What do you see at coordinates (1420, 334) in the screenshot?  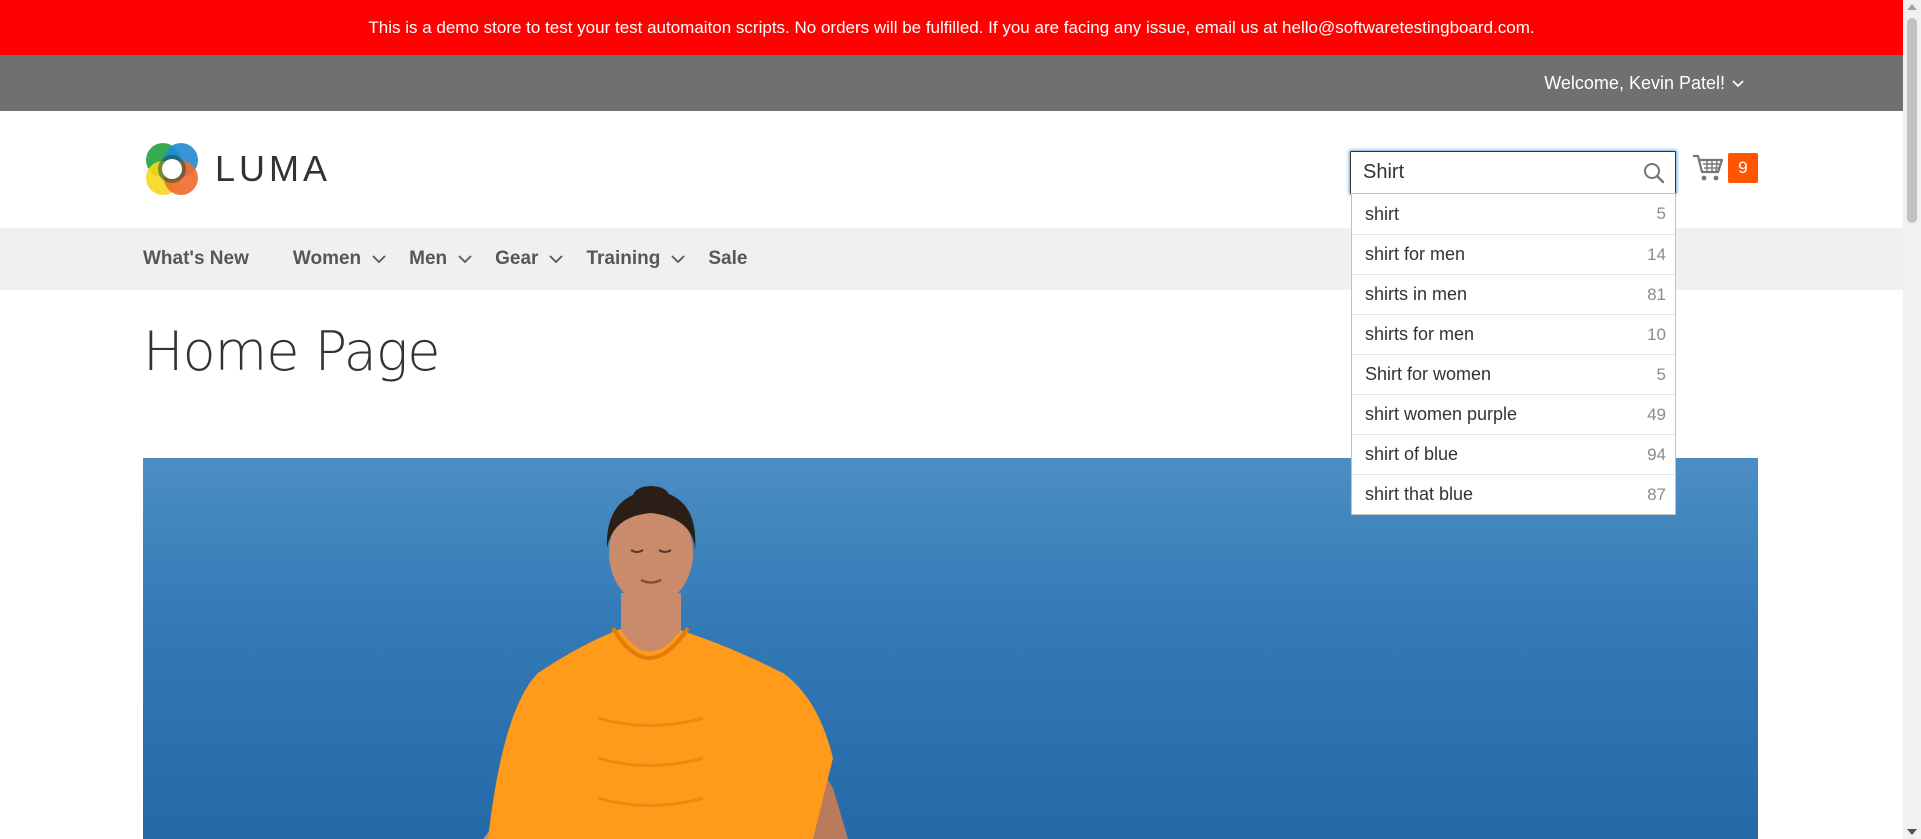 I see `suggestion-term: shirts for men` at bounding box center [1420, 334].